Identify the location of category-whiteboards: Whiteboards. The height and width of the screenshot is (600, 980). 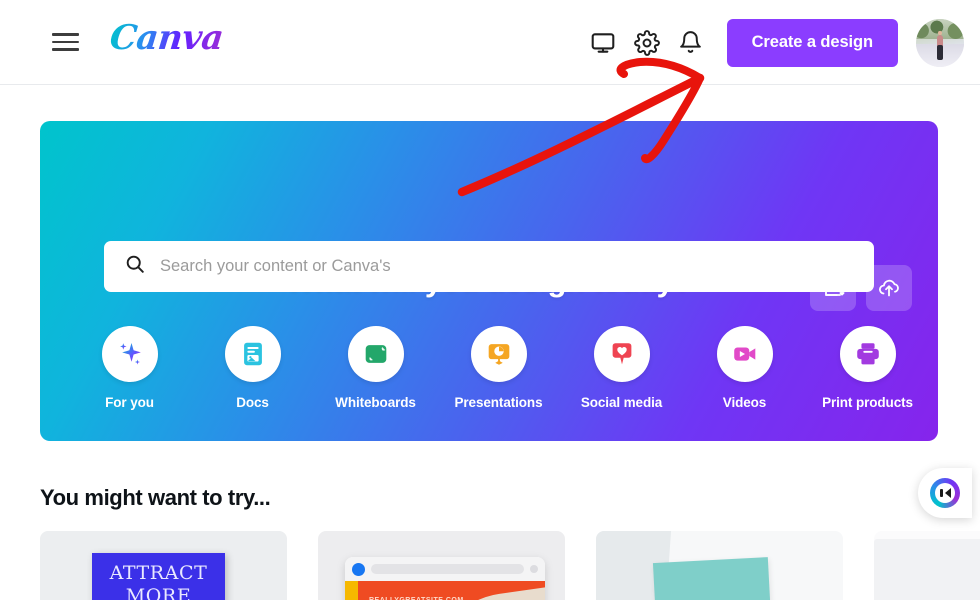
(375, 368).